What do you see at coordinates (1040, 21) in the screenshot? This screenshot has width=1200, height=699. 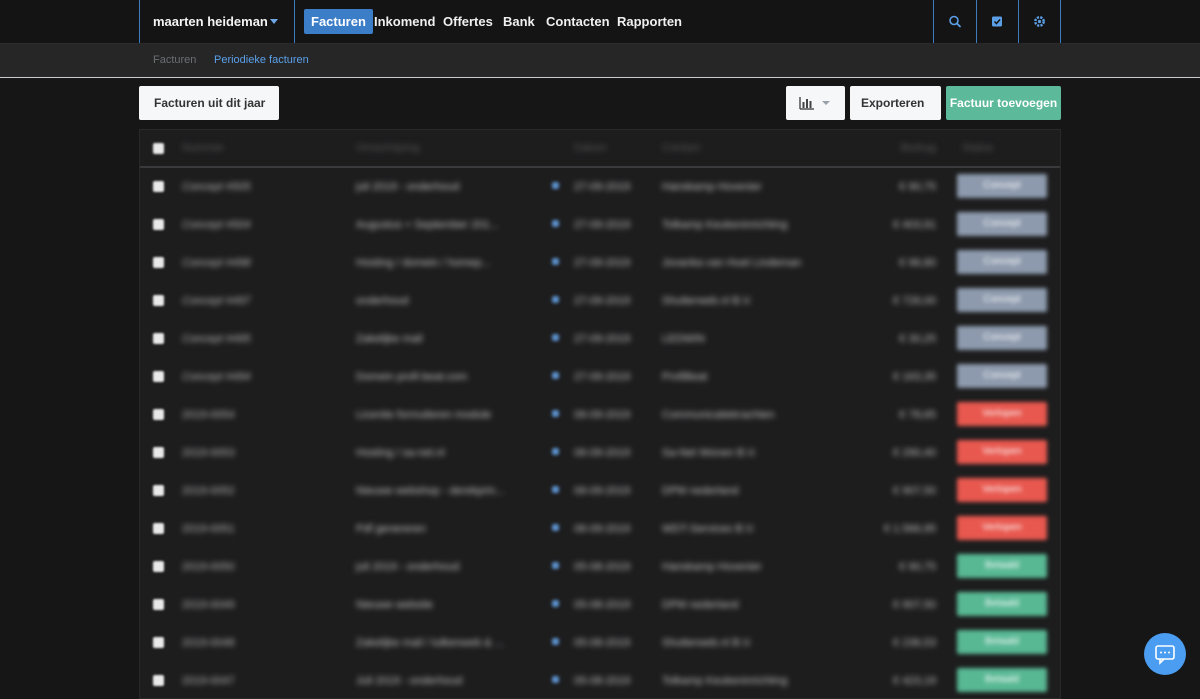 I see `settings-button` at bounding box center [1040, 21].